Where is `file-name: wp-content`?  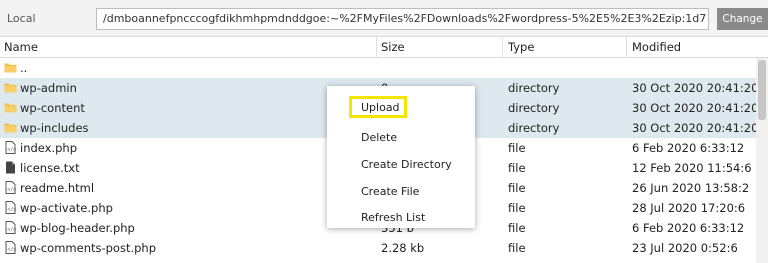
file-name: wp-content is located at coordinates (52, 108).